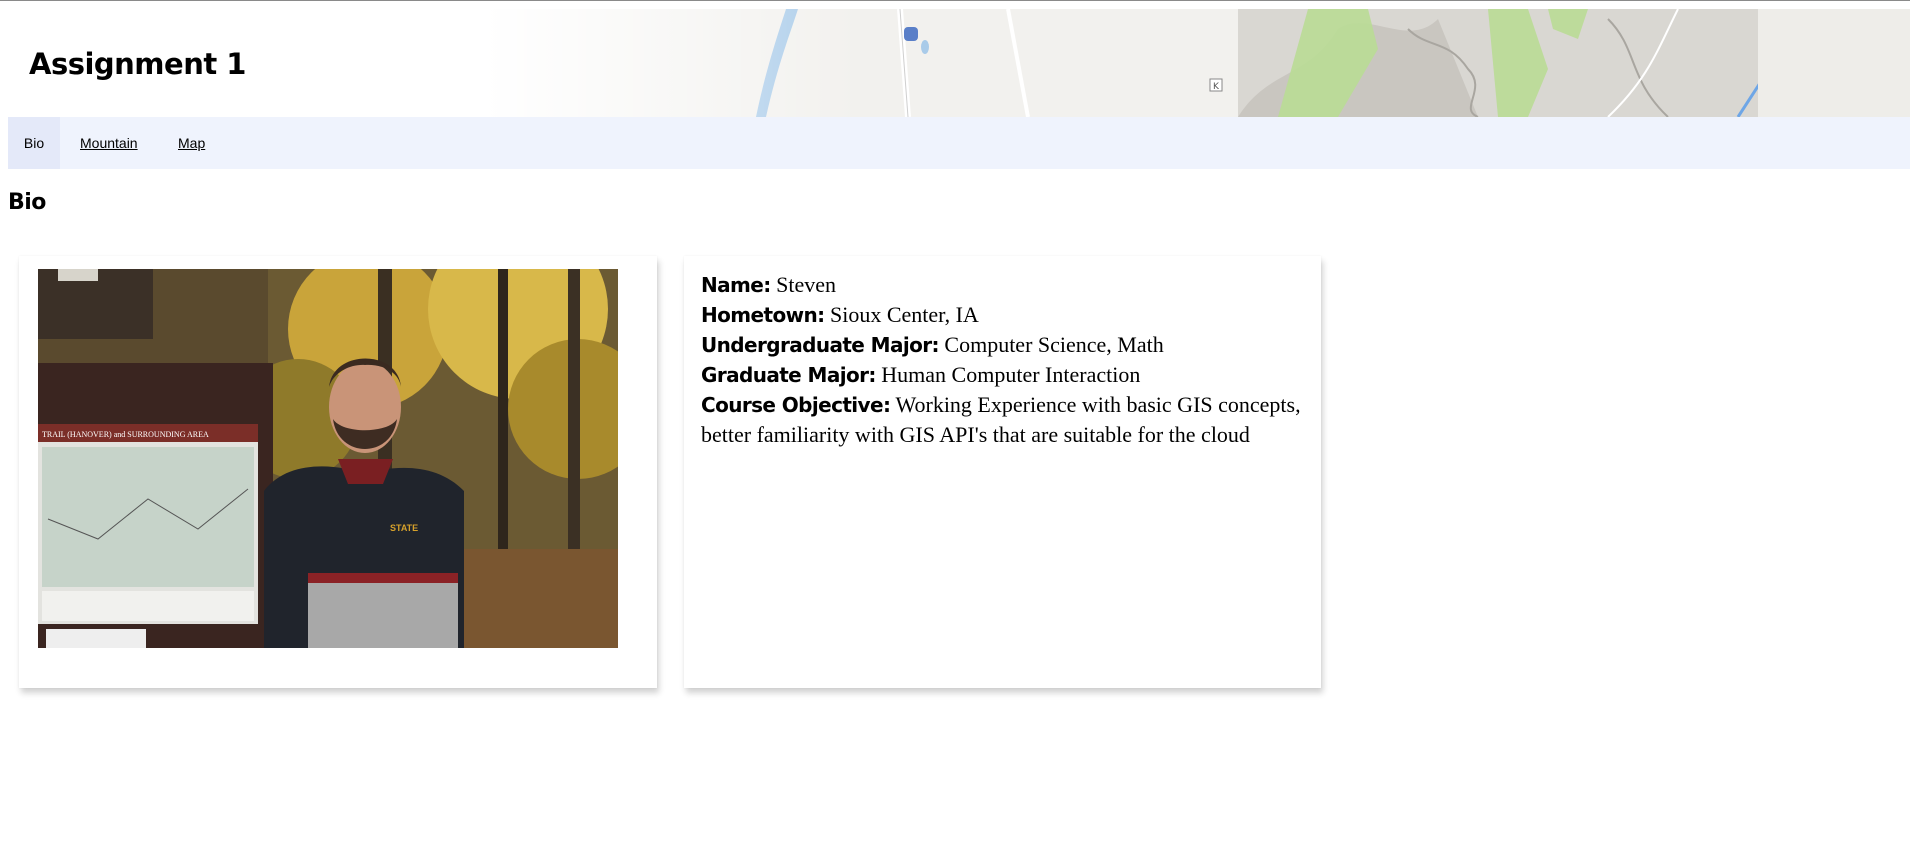  I want to click on header-map-background: K, so click(959, 63).